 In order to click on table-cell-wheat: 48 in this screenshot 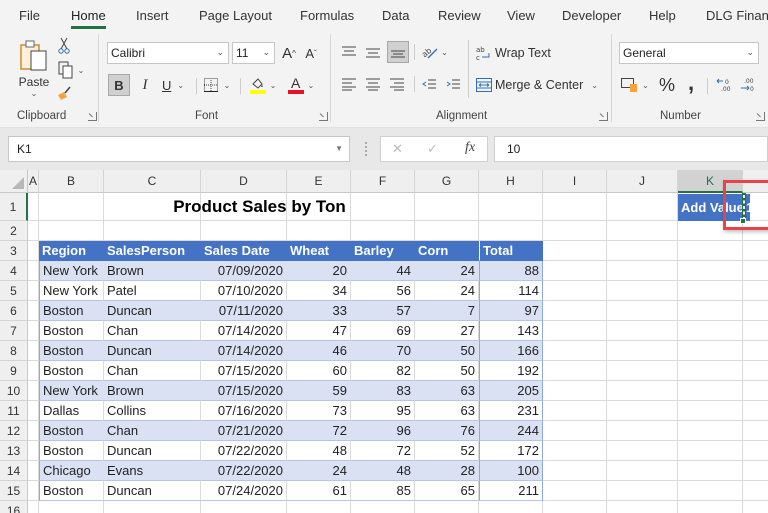, I will do `click(319, 451)`.